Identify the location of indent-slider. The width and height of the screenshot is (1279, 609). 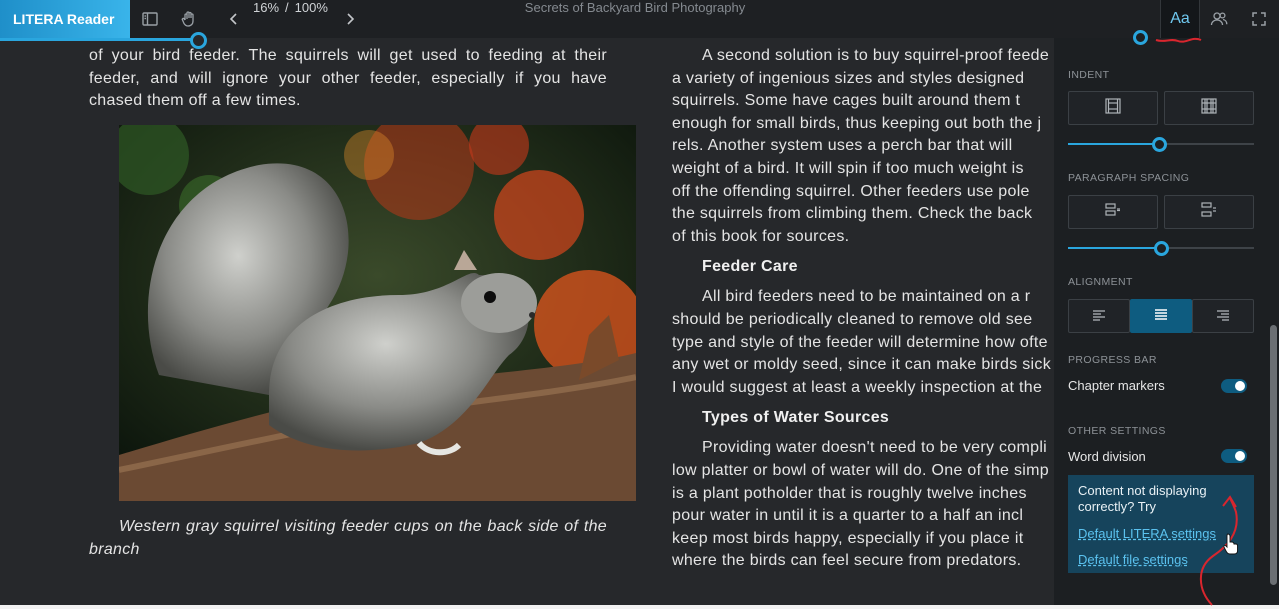
(1161, 144).